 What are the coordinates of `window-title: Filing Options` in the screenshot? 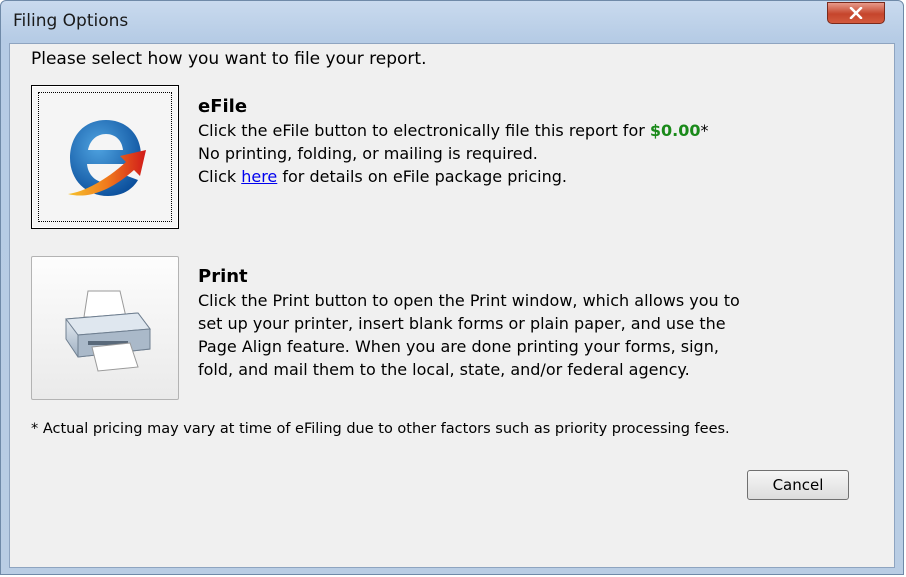 It's located at (71, 21).